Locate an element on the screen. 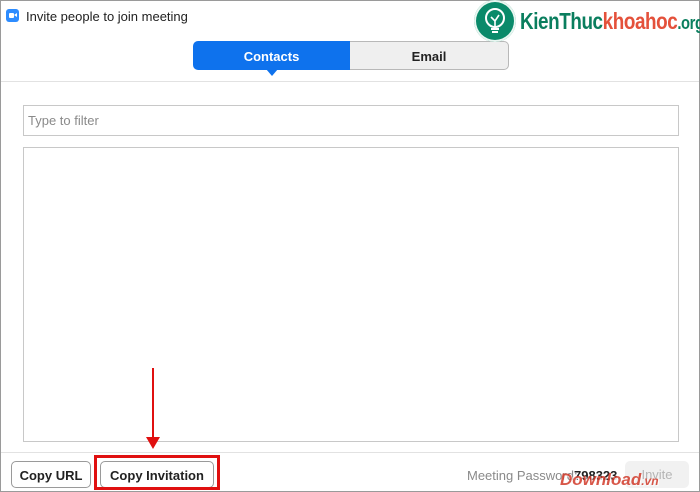  watermark-logo: KienThuckhoahoc.org is located at coordinates (587, 24).